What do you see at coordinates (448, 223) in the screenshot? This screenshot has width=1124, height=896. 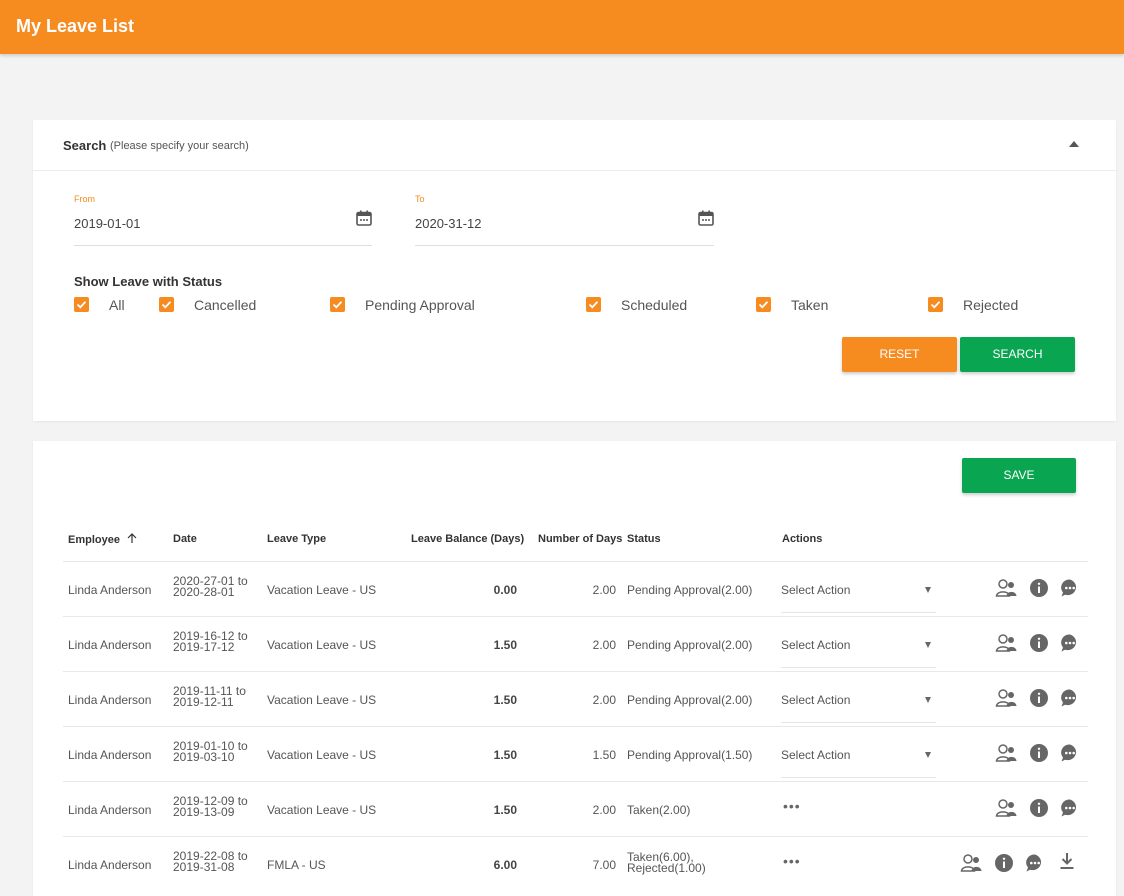 I see `to-date-value: 2020-31-12` at bounding box center [448, 223].